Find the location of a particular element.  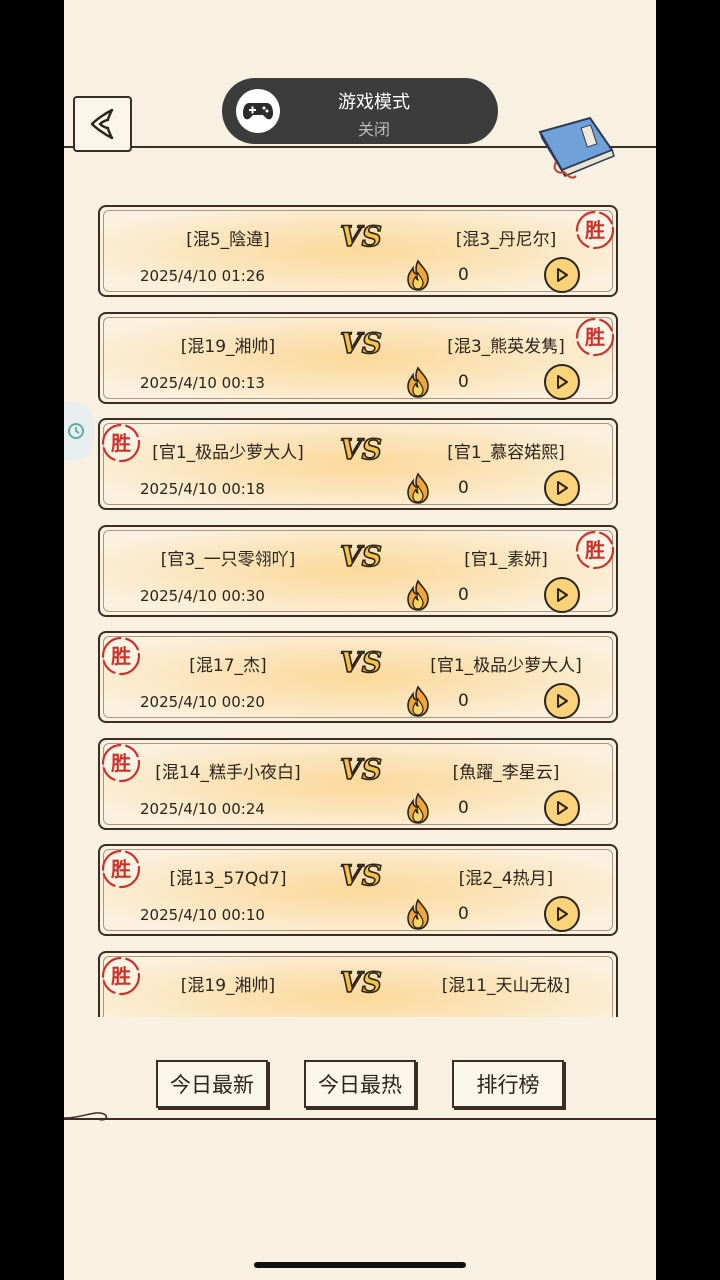

match-card: [混19_湘帅] VS [混3_熊英发隽] 2025/4/10 00:13 0 胜 is located at coordinates (358, 357).